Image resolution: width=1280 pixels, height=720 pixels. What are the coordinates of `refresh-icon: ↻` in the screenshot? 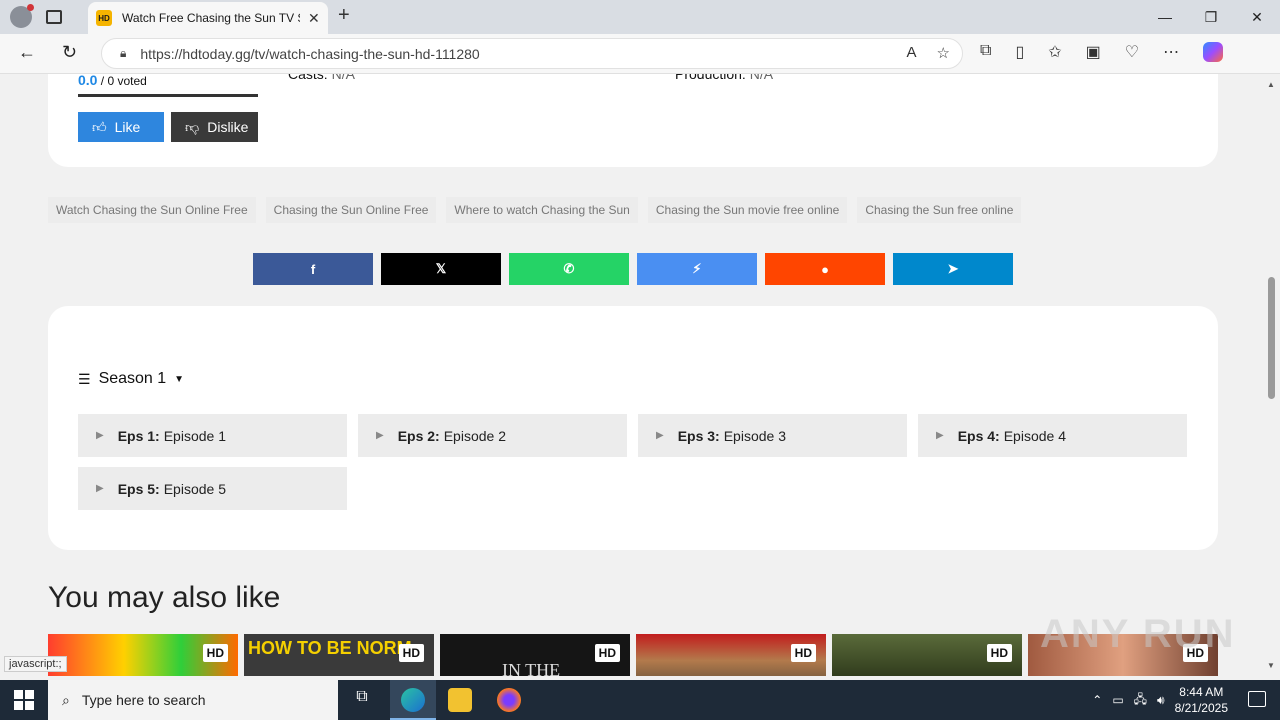 It's located at (69, 52).